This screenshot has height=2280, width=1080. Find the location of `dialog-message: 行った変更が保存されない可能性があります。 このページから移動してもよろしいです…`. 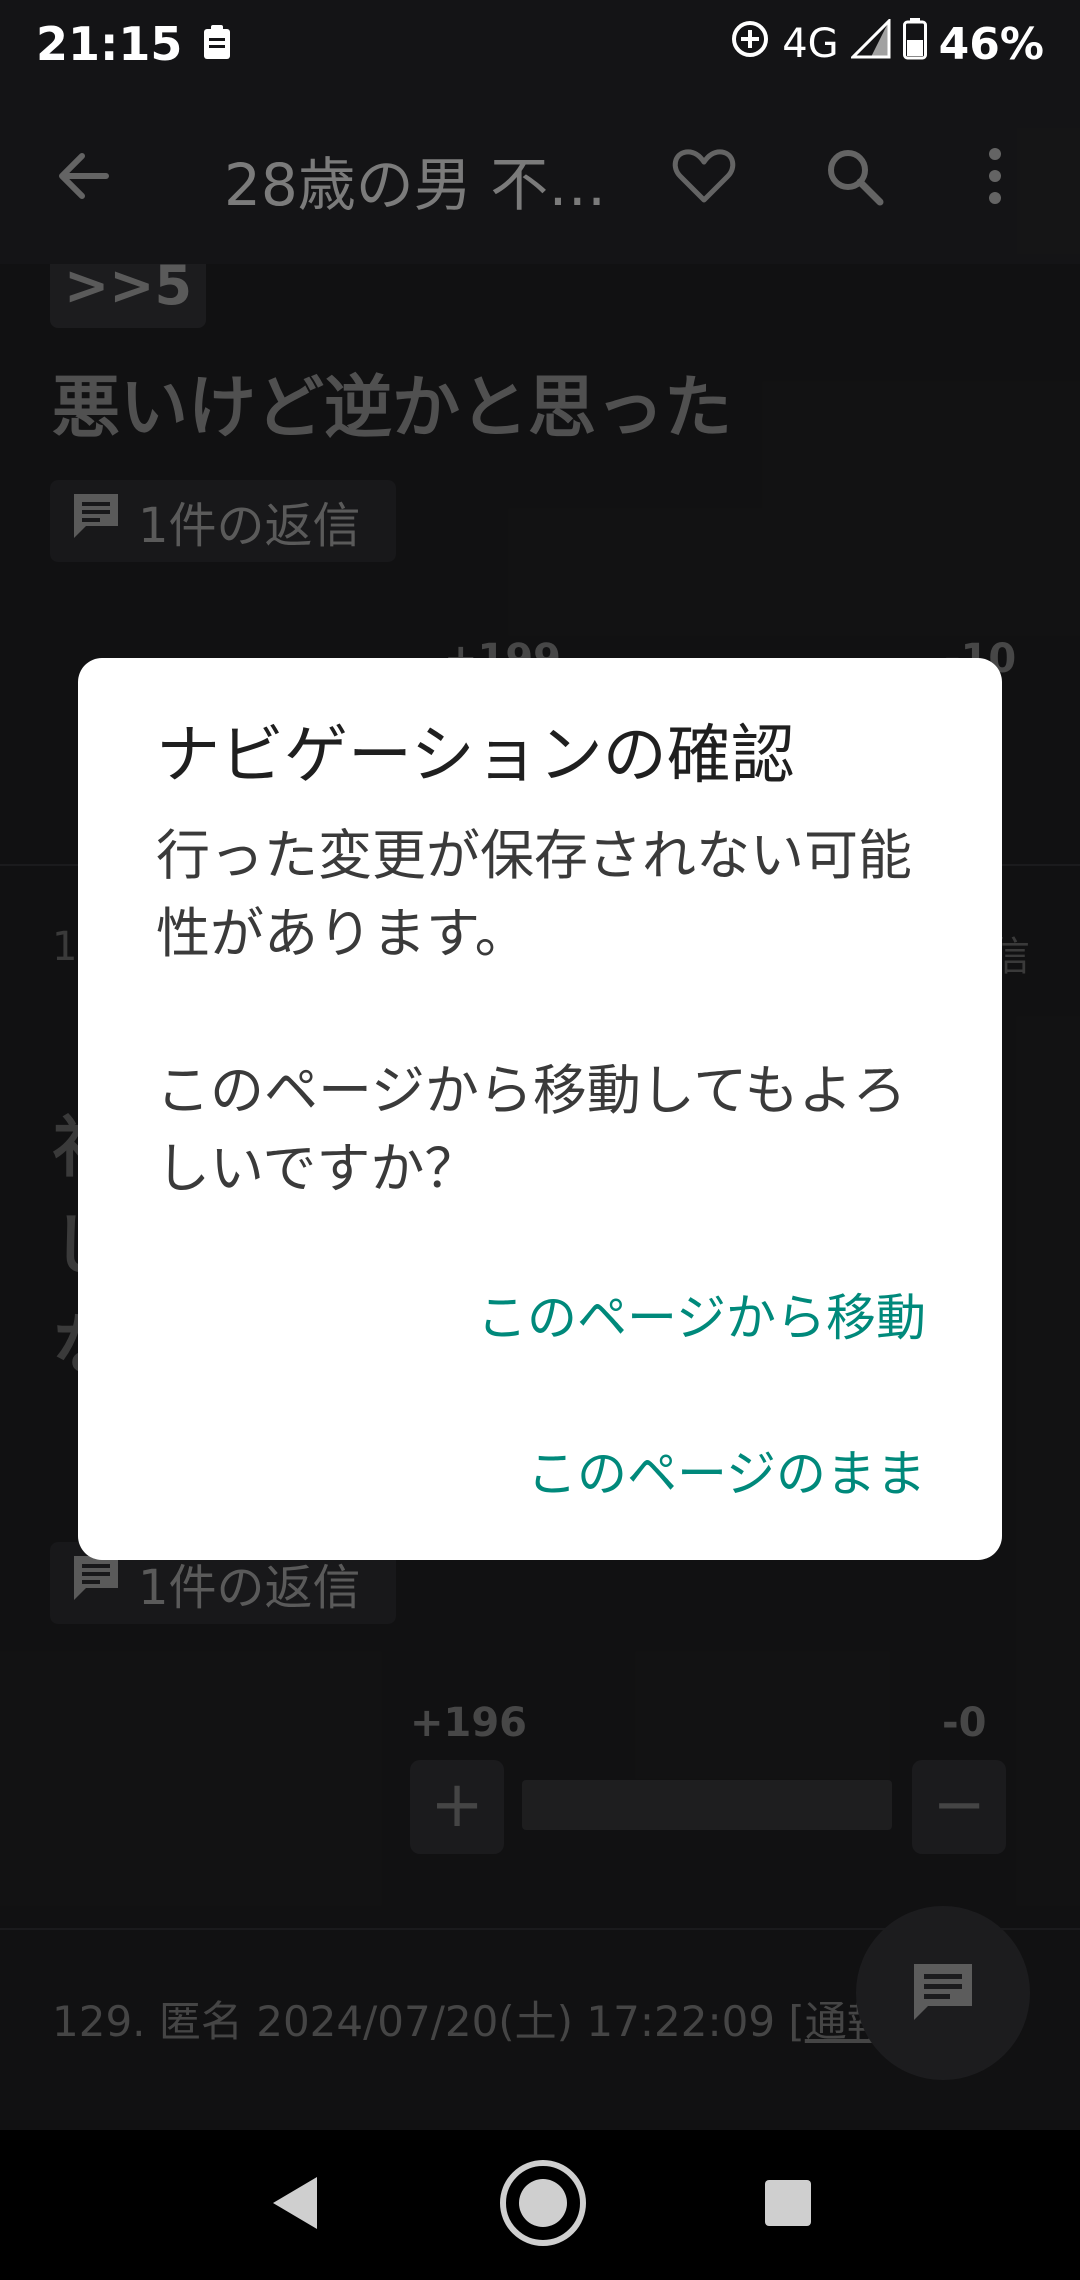

dialog-message: 行った変更が保存されない可能性があります。 このページから移動してもよろしいです… is located at coordinates (534, 1011).